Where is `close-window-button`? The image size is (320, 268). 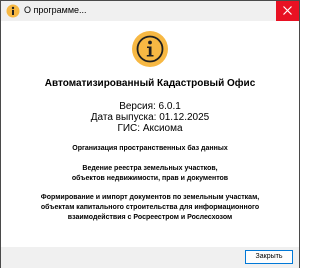 close-window-button is located at coordinates (287, 11).